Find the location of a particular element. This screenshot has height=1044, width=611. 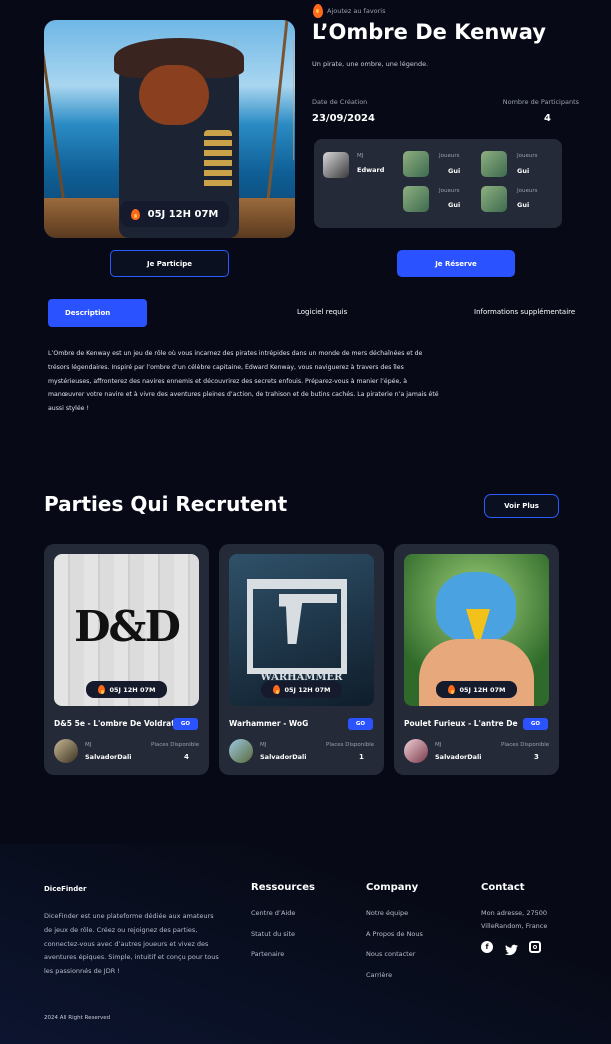

facebook-icon: f is located at coordinates (487, 947).